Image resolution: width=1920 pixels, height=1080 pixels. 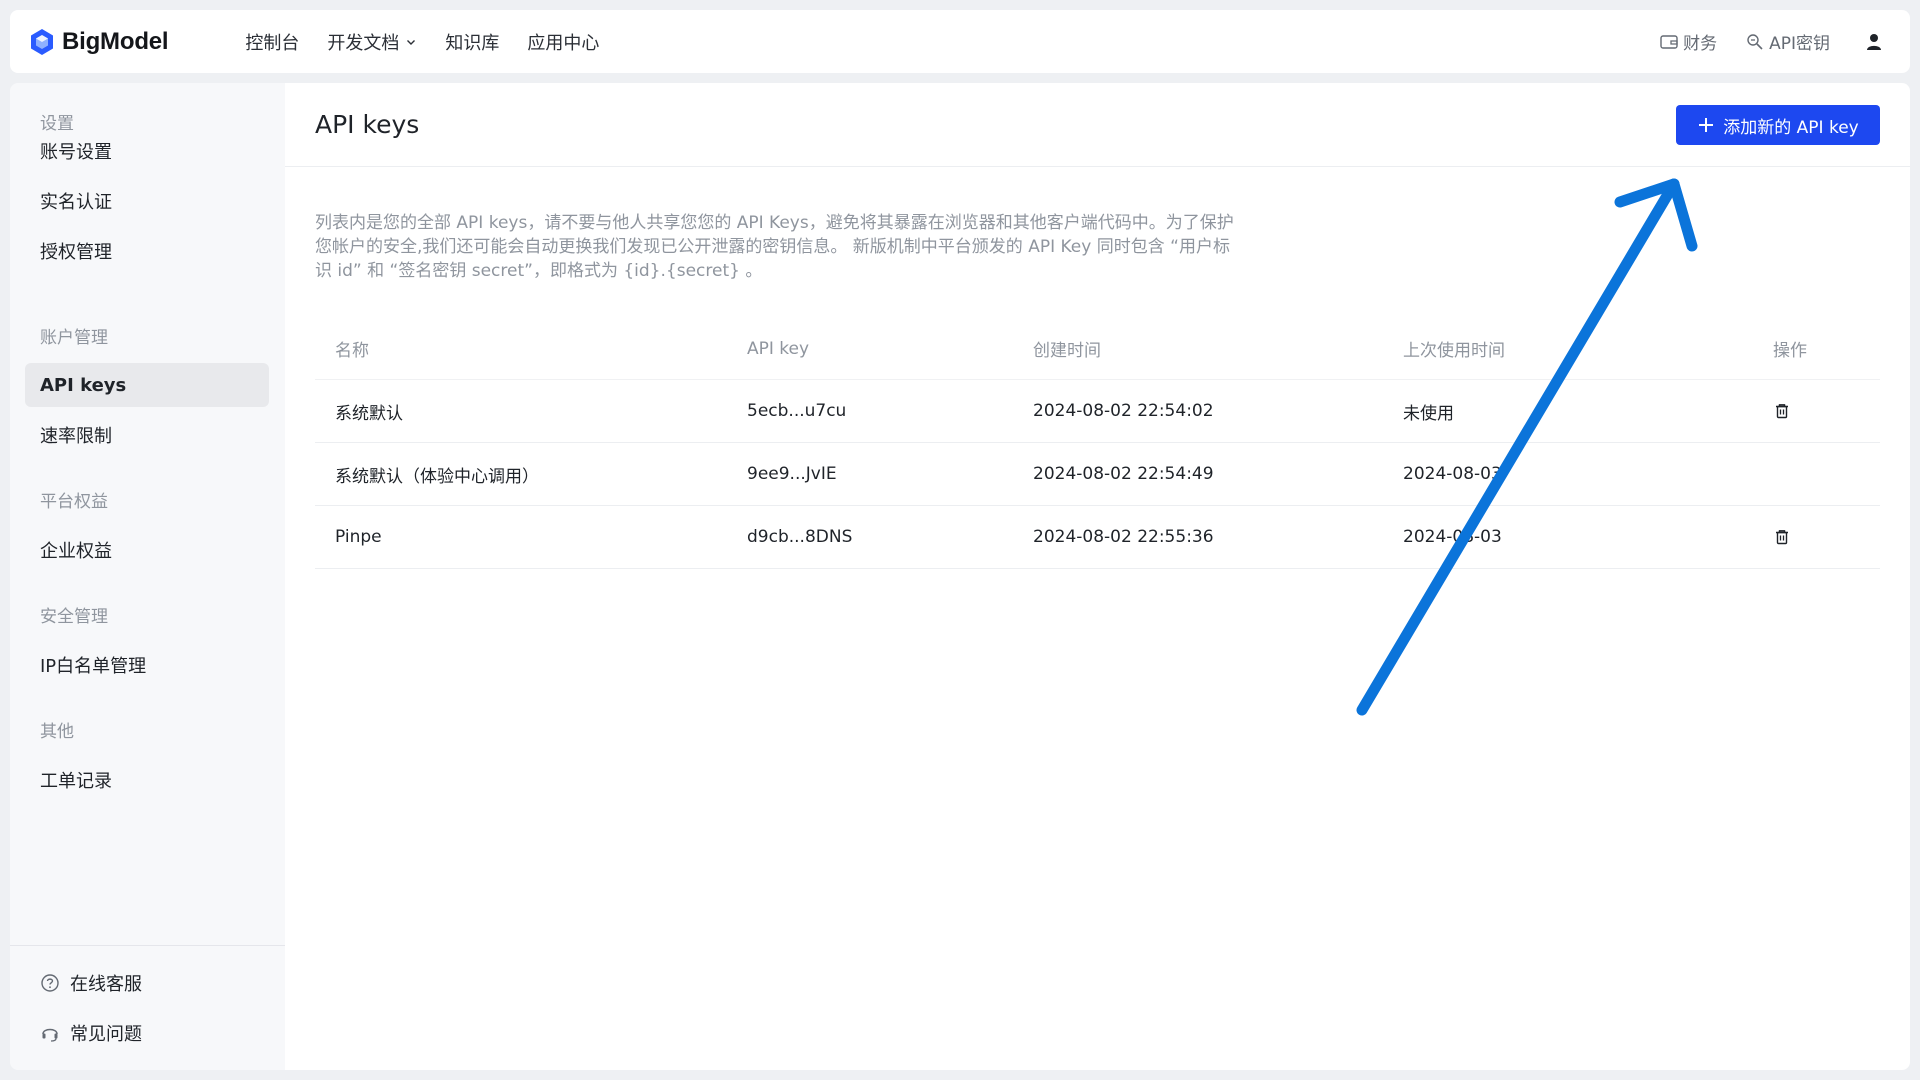 I want to click on nav-app-center-label: 应用中心, so click(x=563, y=43).